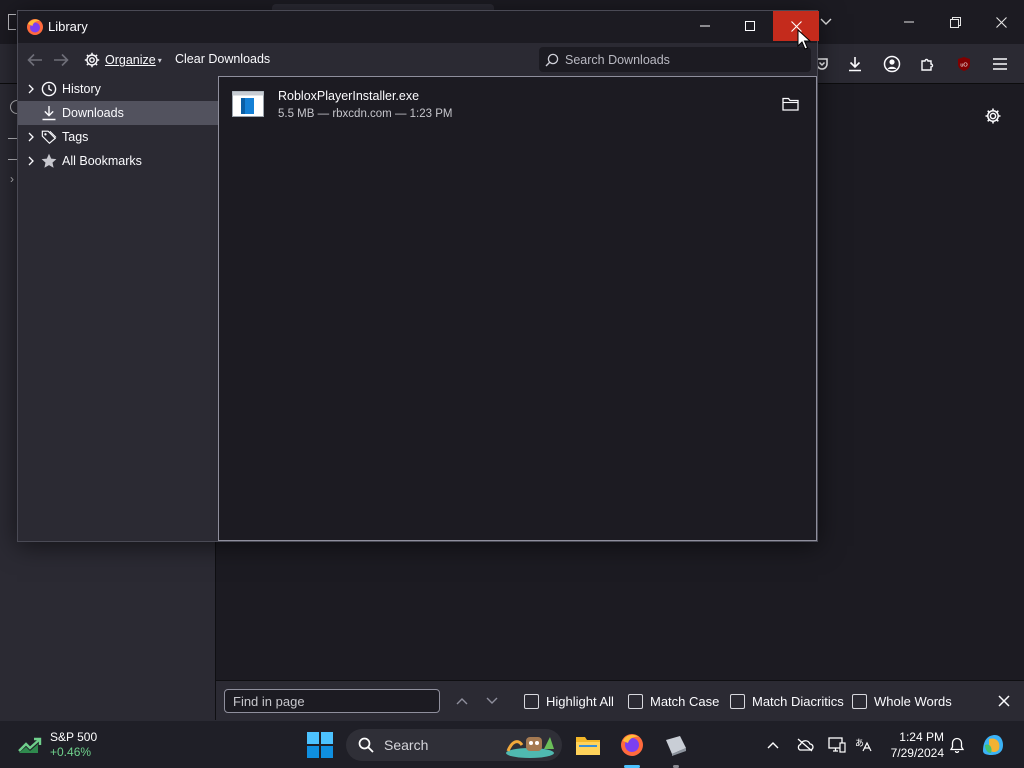 This screenshot has width=1024, height=768. Describe the element at coordinates (837, 745) in the screenshot. I see `display-icon` at that location.